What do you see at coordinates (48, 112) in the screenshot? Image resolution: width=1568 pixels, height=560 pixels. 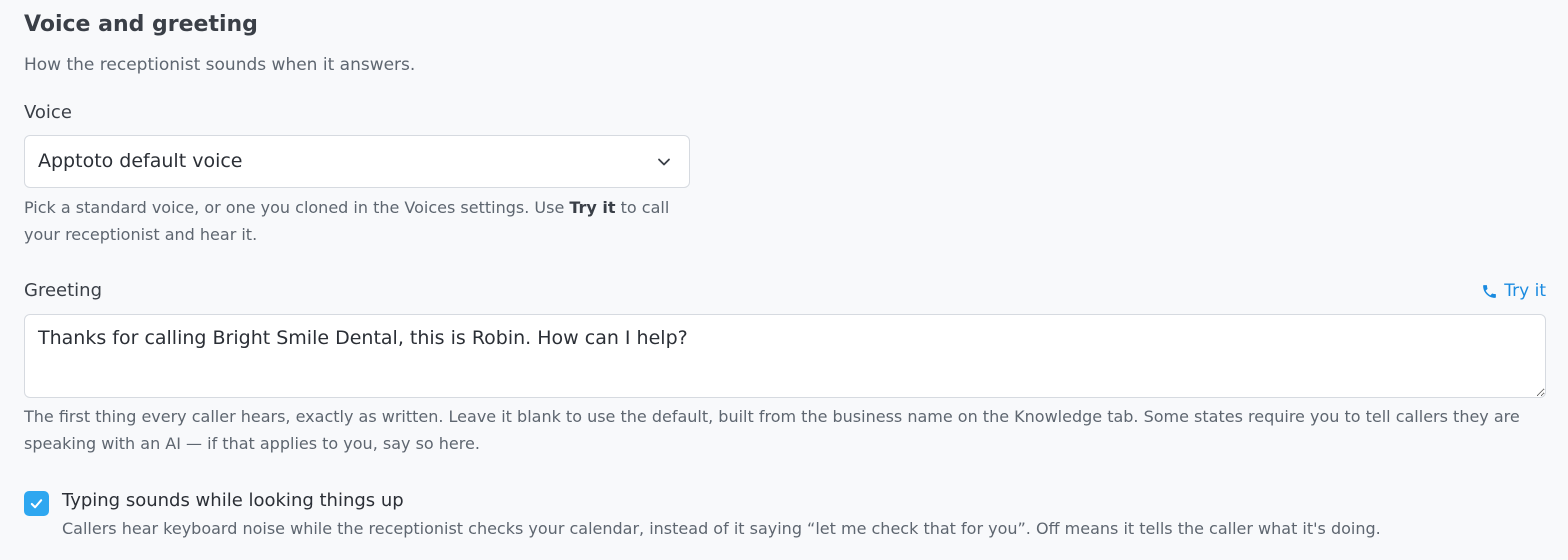 I see `voice-label: Voice` at bounding box center [48, 112].